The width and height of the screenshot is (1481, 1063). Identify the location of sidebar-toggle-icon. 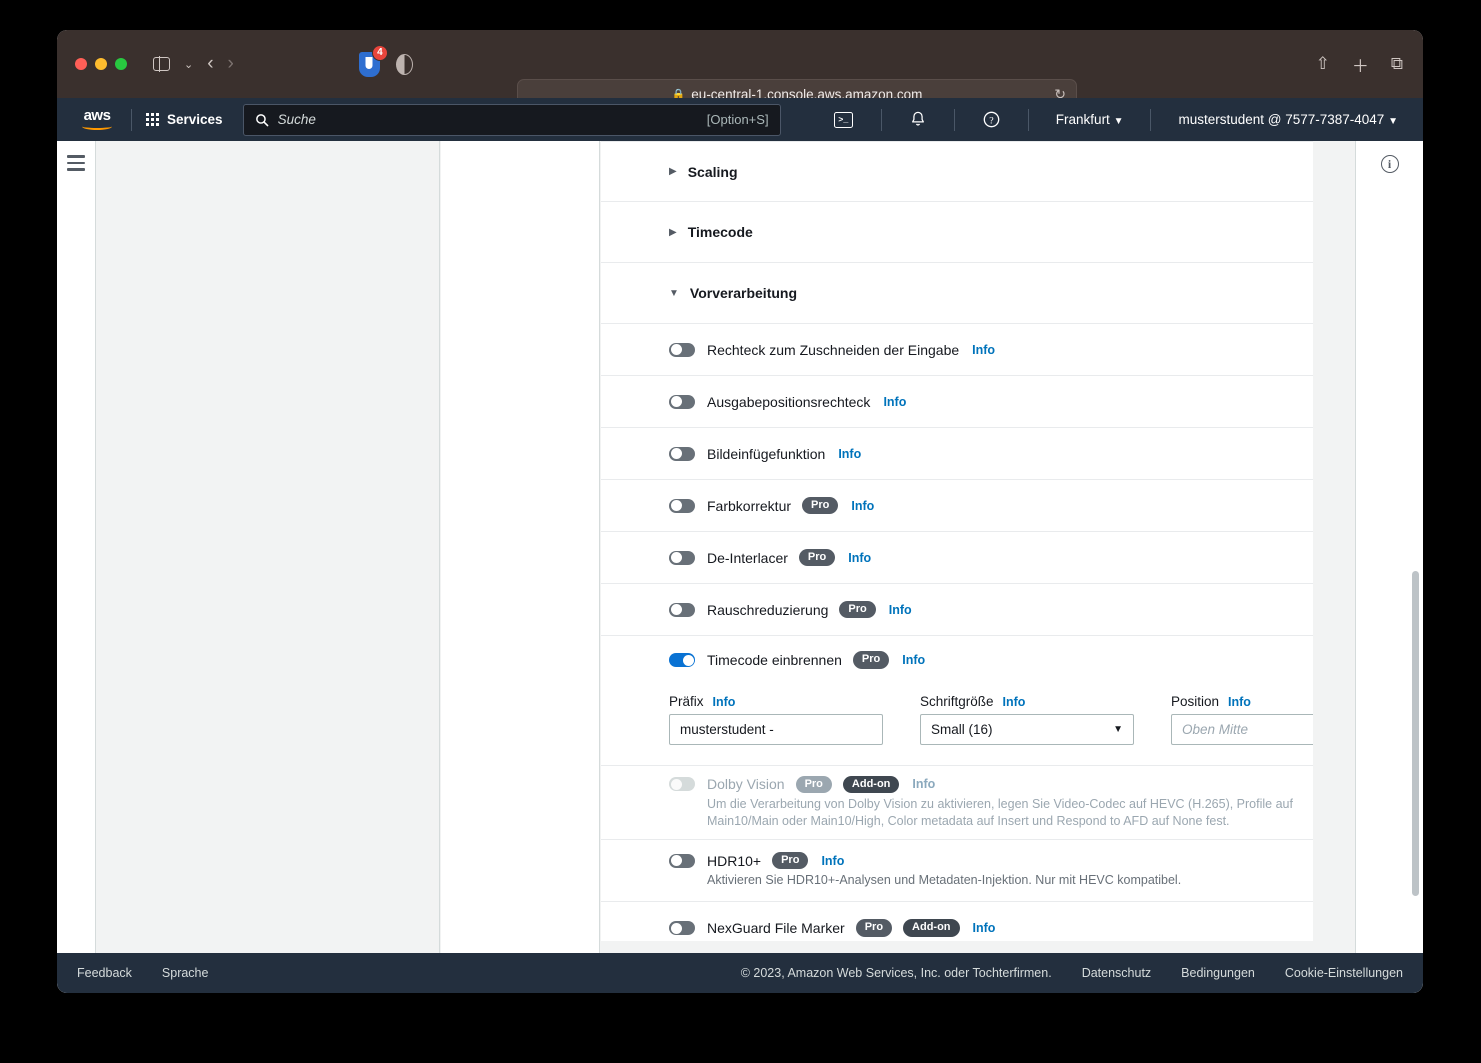
(161, 64).